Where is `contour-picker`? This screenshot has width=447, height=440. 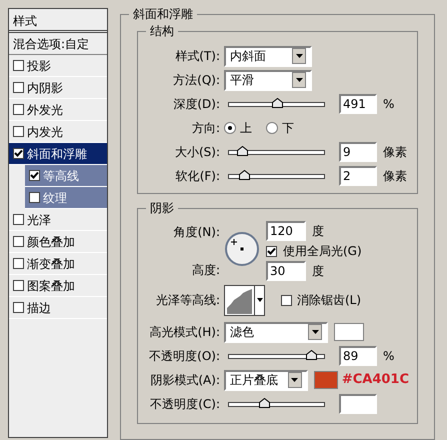
contour-picker is located at coordinates (244, 300).